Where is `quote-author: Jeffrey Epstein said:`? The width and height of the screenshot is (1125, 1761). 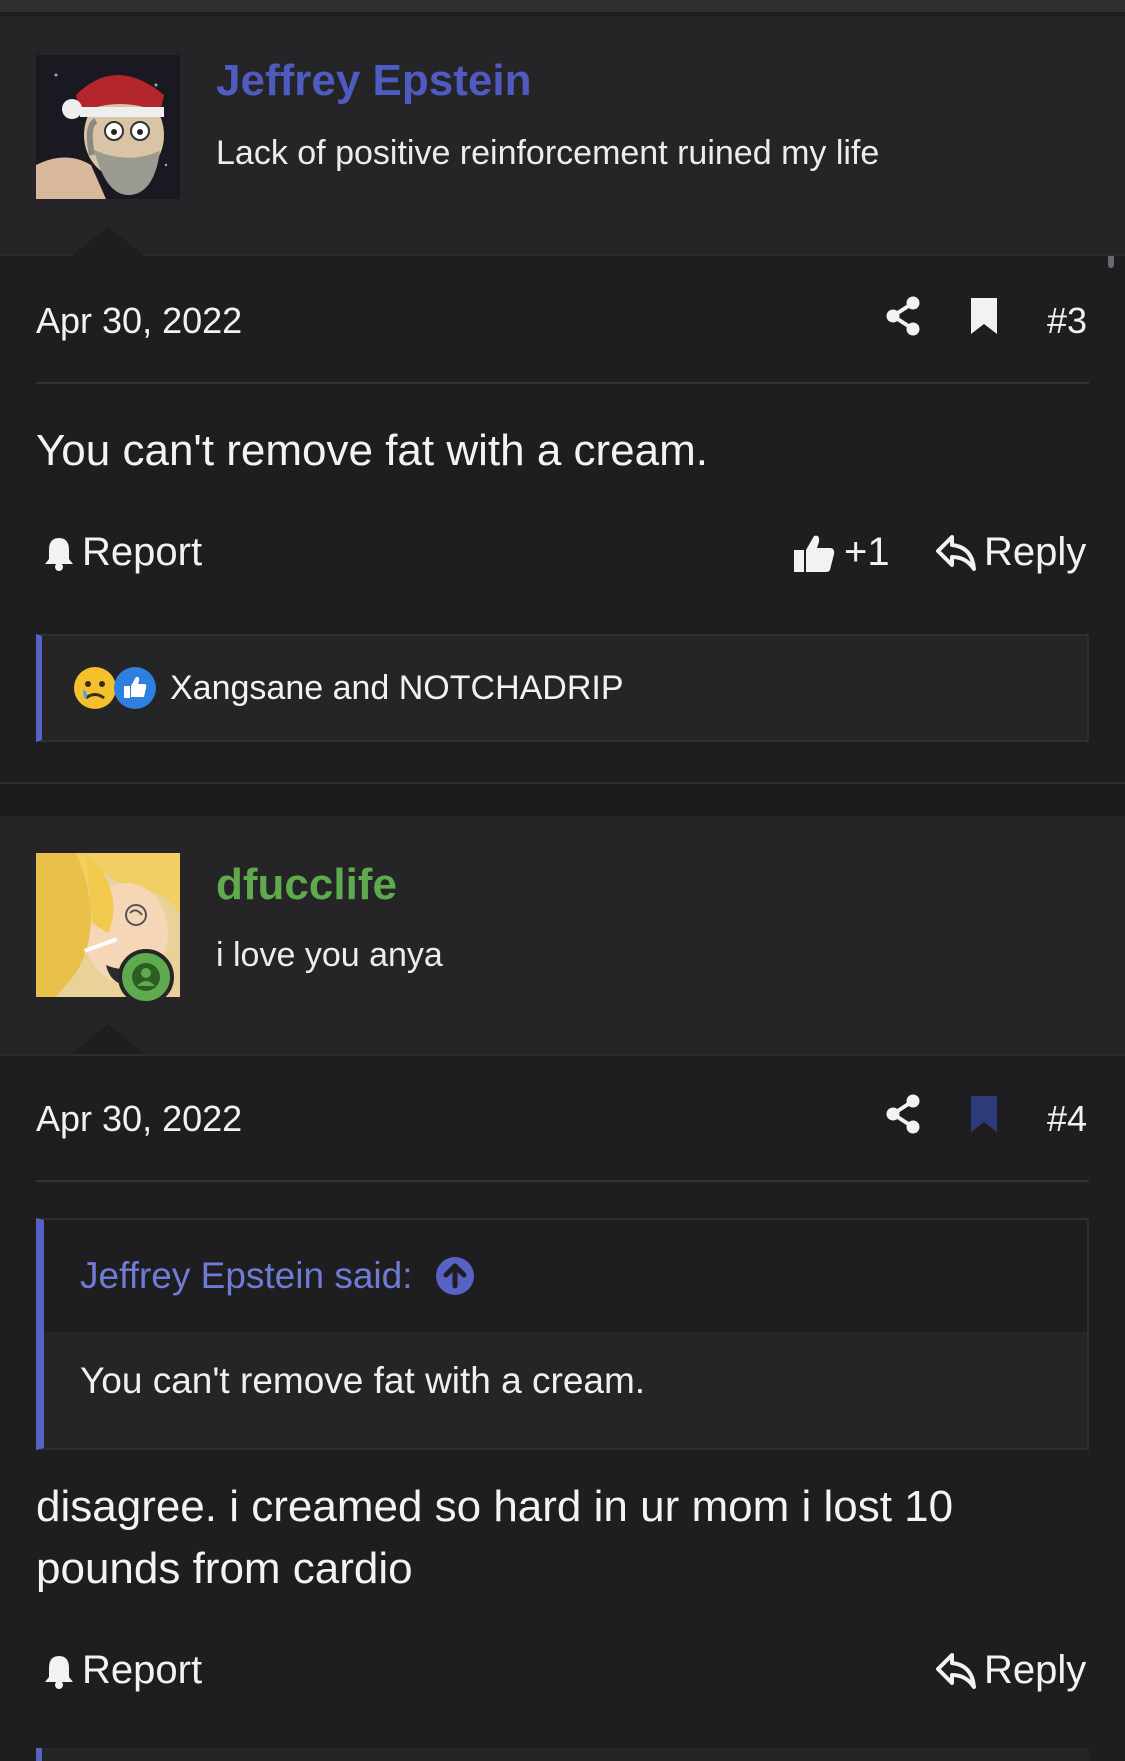 quote-author: Jeffrey Epstein said: is located at coordinates (246, 1276).